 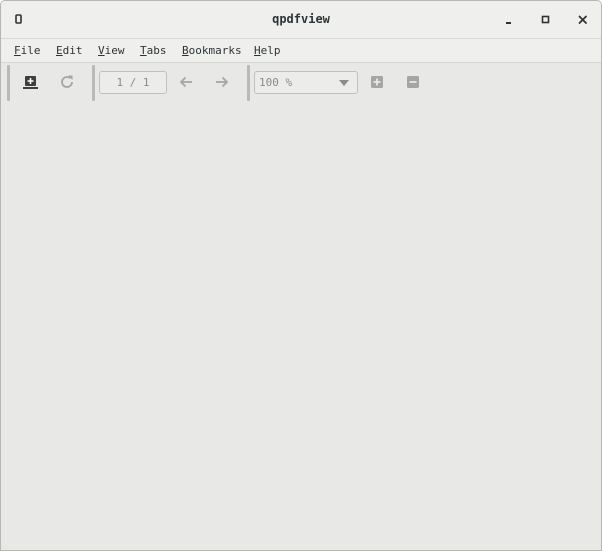 I want to click on menu-tabs: Tabs, so click(x=153, y=50).